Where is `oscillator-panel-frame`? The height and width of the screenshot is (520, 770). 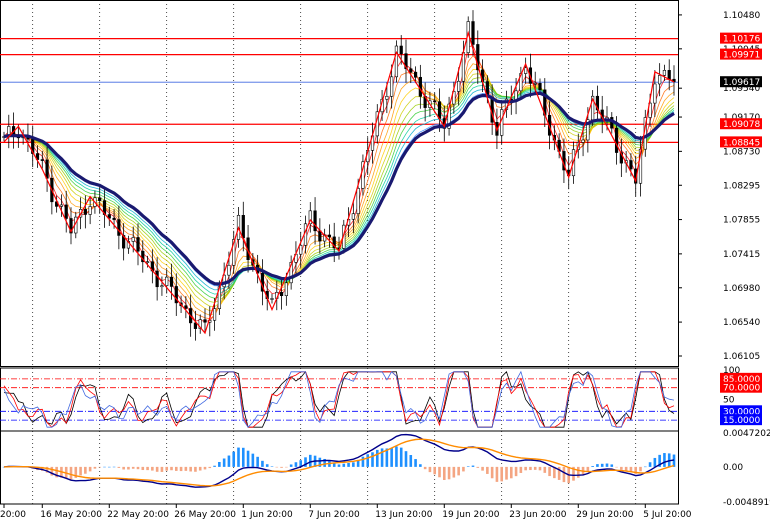
oscillator-panel-frame is located at coordinates (339, 399).